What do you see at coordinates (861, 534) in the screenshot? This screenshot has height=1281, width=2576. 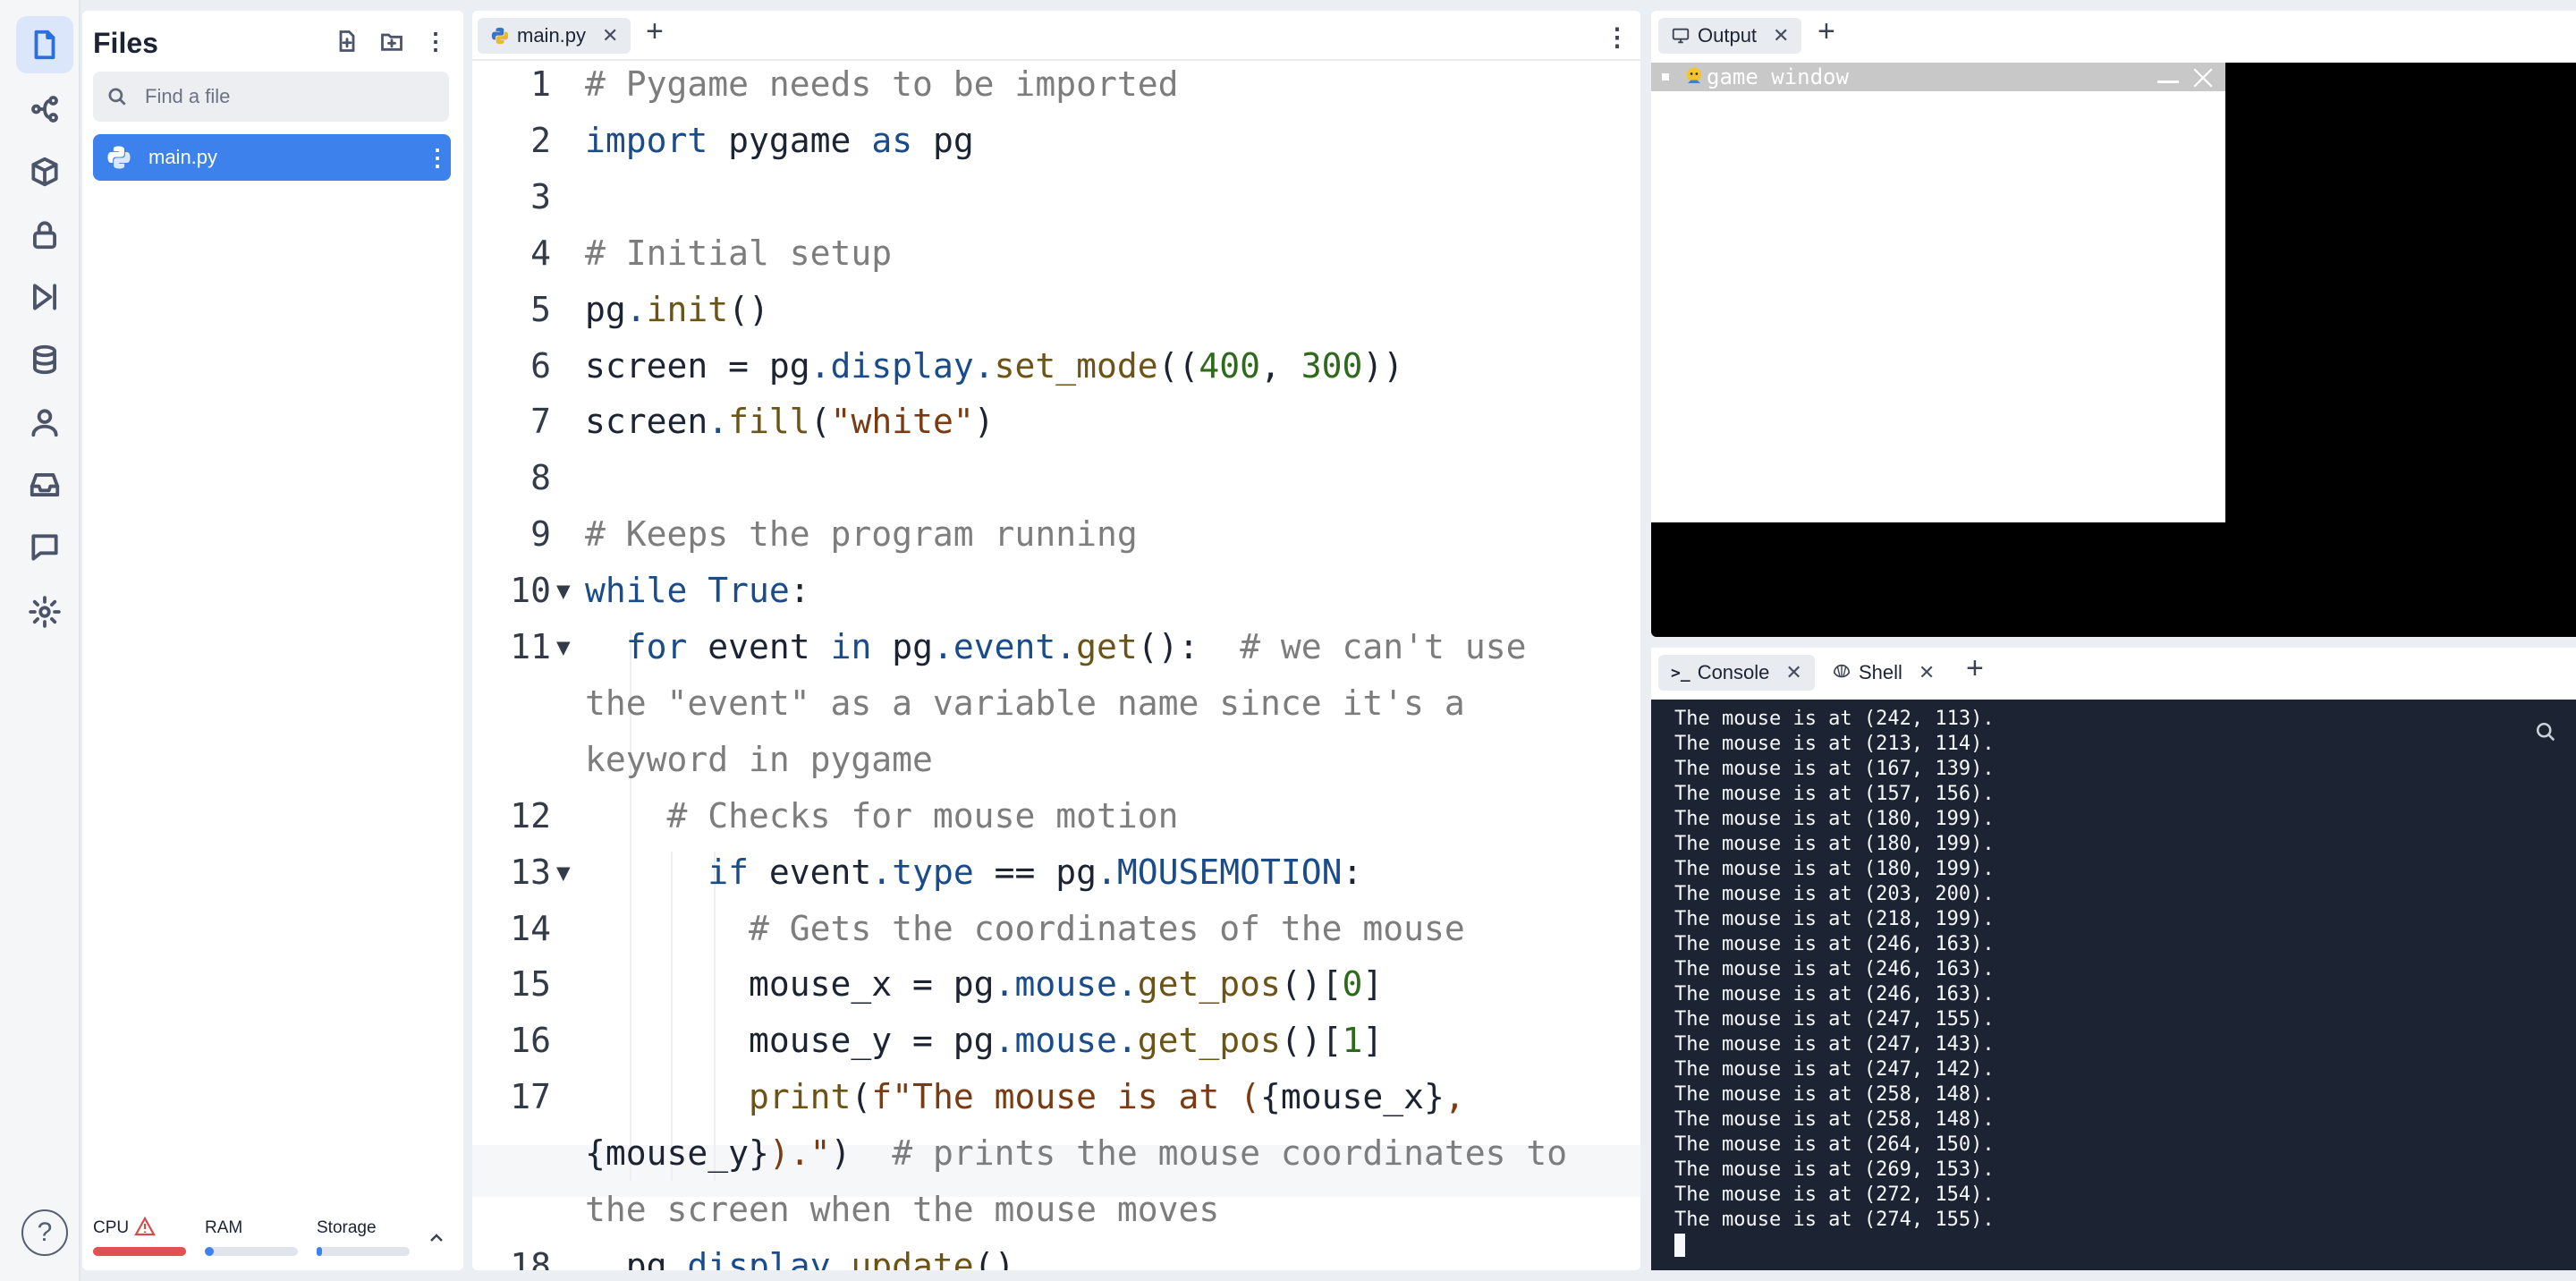 I see `code-line: # Keeps the program running` at bounding box center [861, 534].